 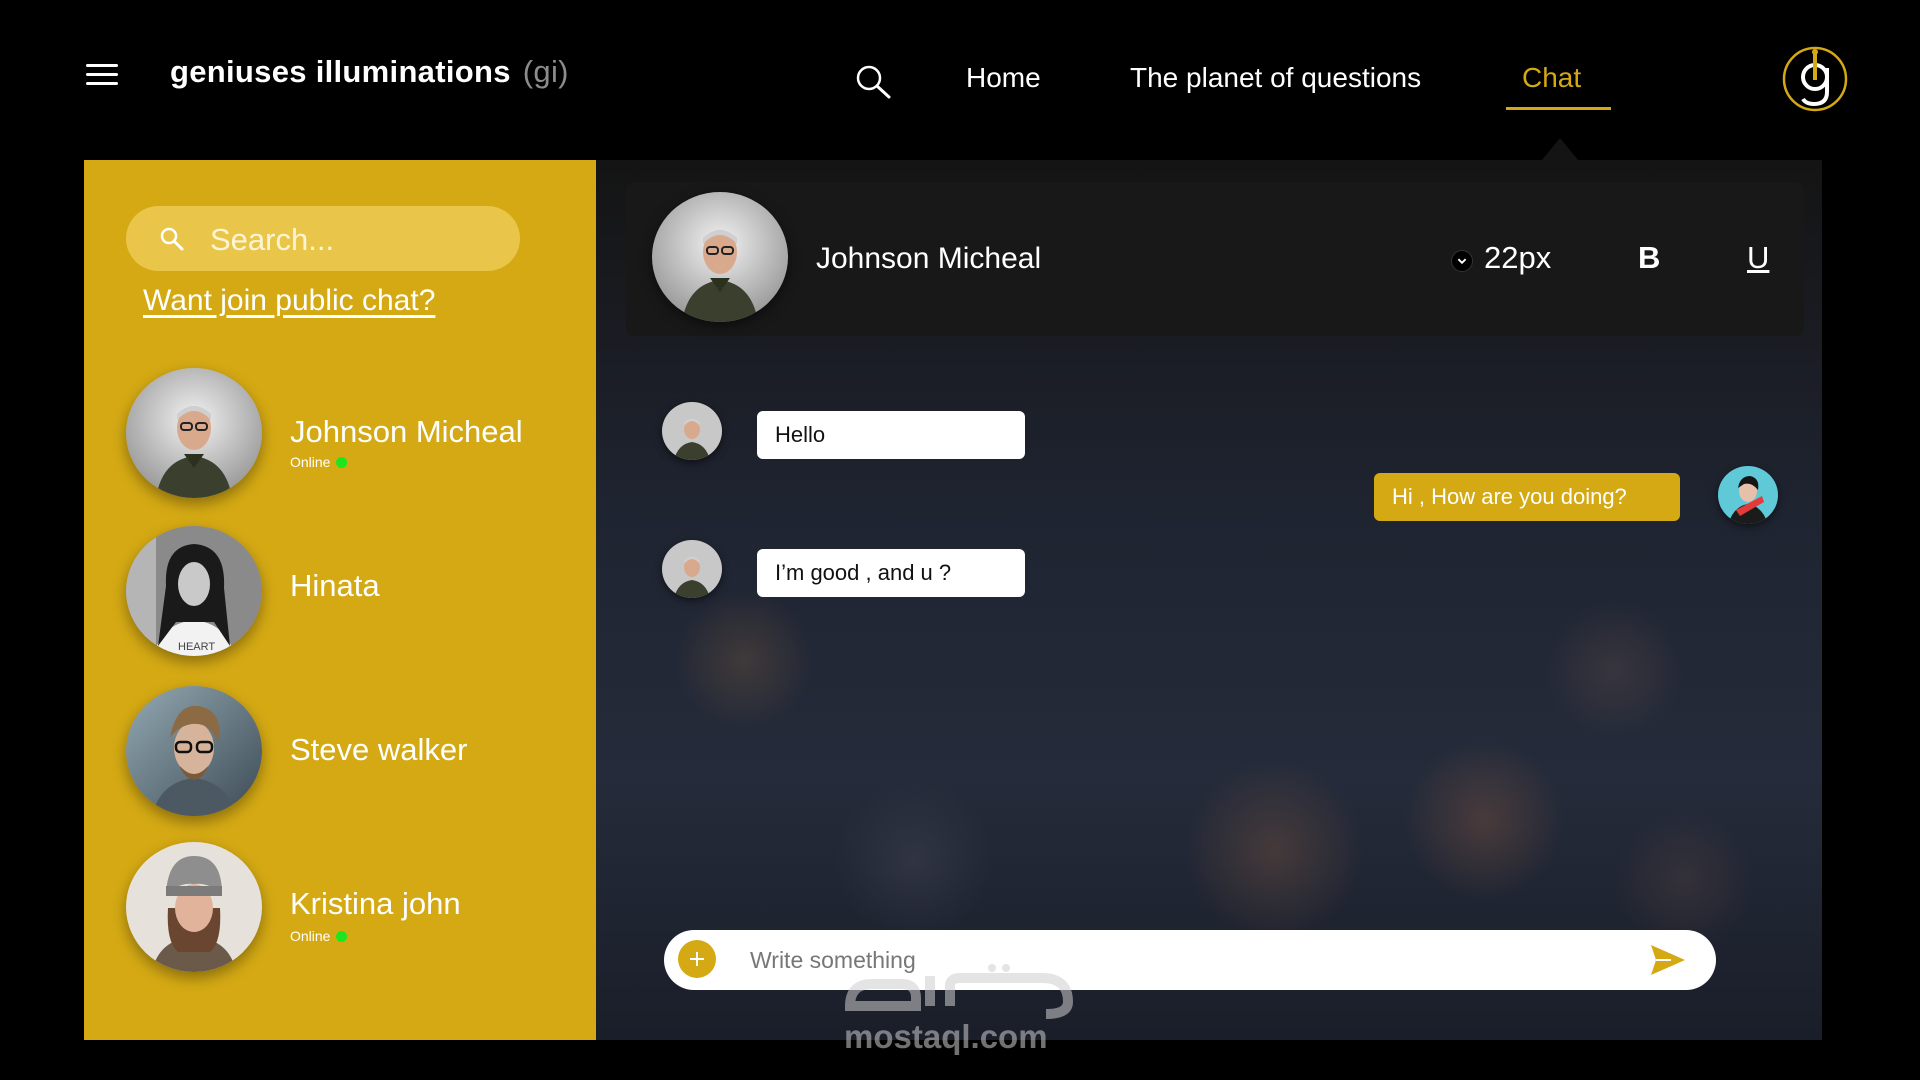 What do you see at coordinates (946, 1036) in the screenshot?
I see `watermark-text: mostaql.com` at bounding box center [946, 1036].